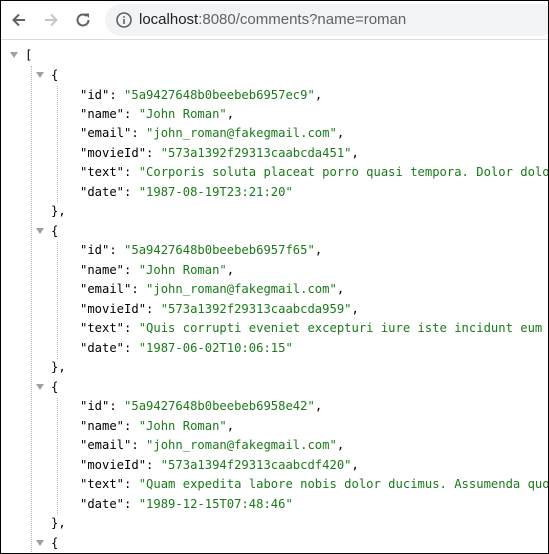  I want to click on json-line-movieid: "movieId": "573a1394f29313caabcdf420",, so click(219, 465).